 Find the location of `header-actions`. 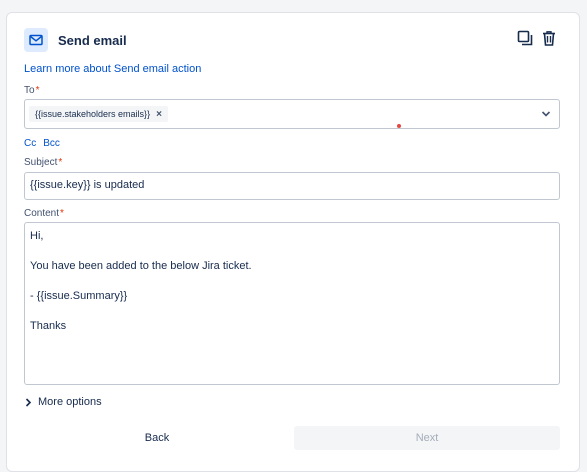

header-actions is located at coordinates (537, 38).